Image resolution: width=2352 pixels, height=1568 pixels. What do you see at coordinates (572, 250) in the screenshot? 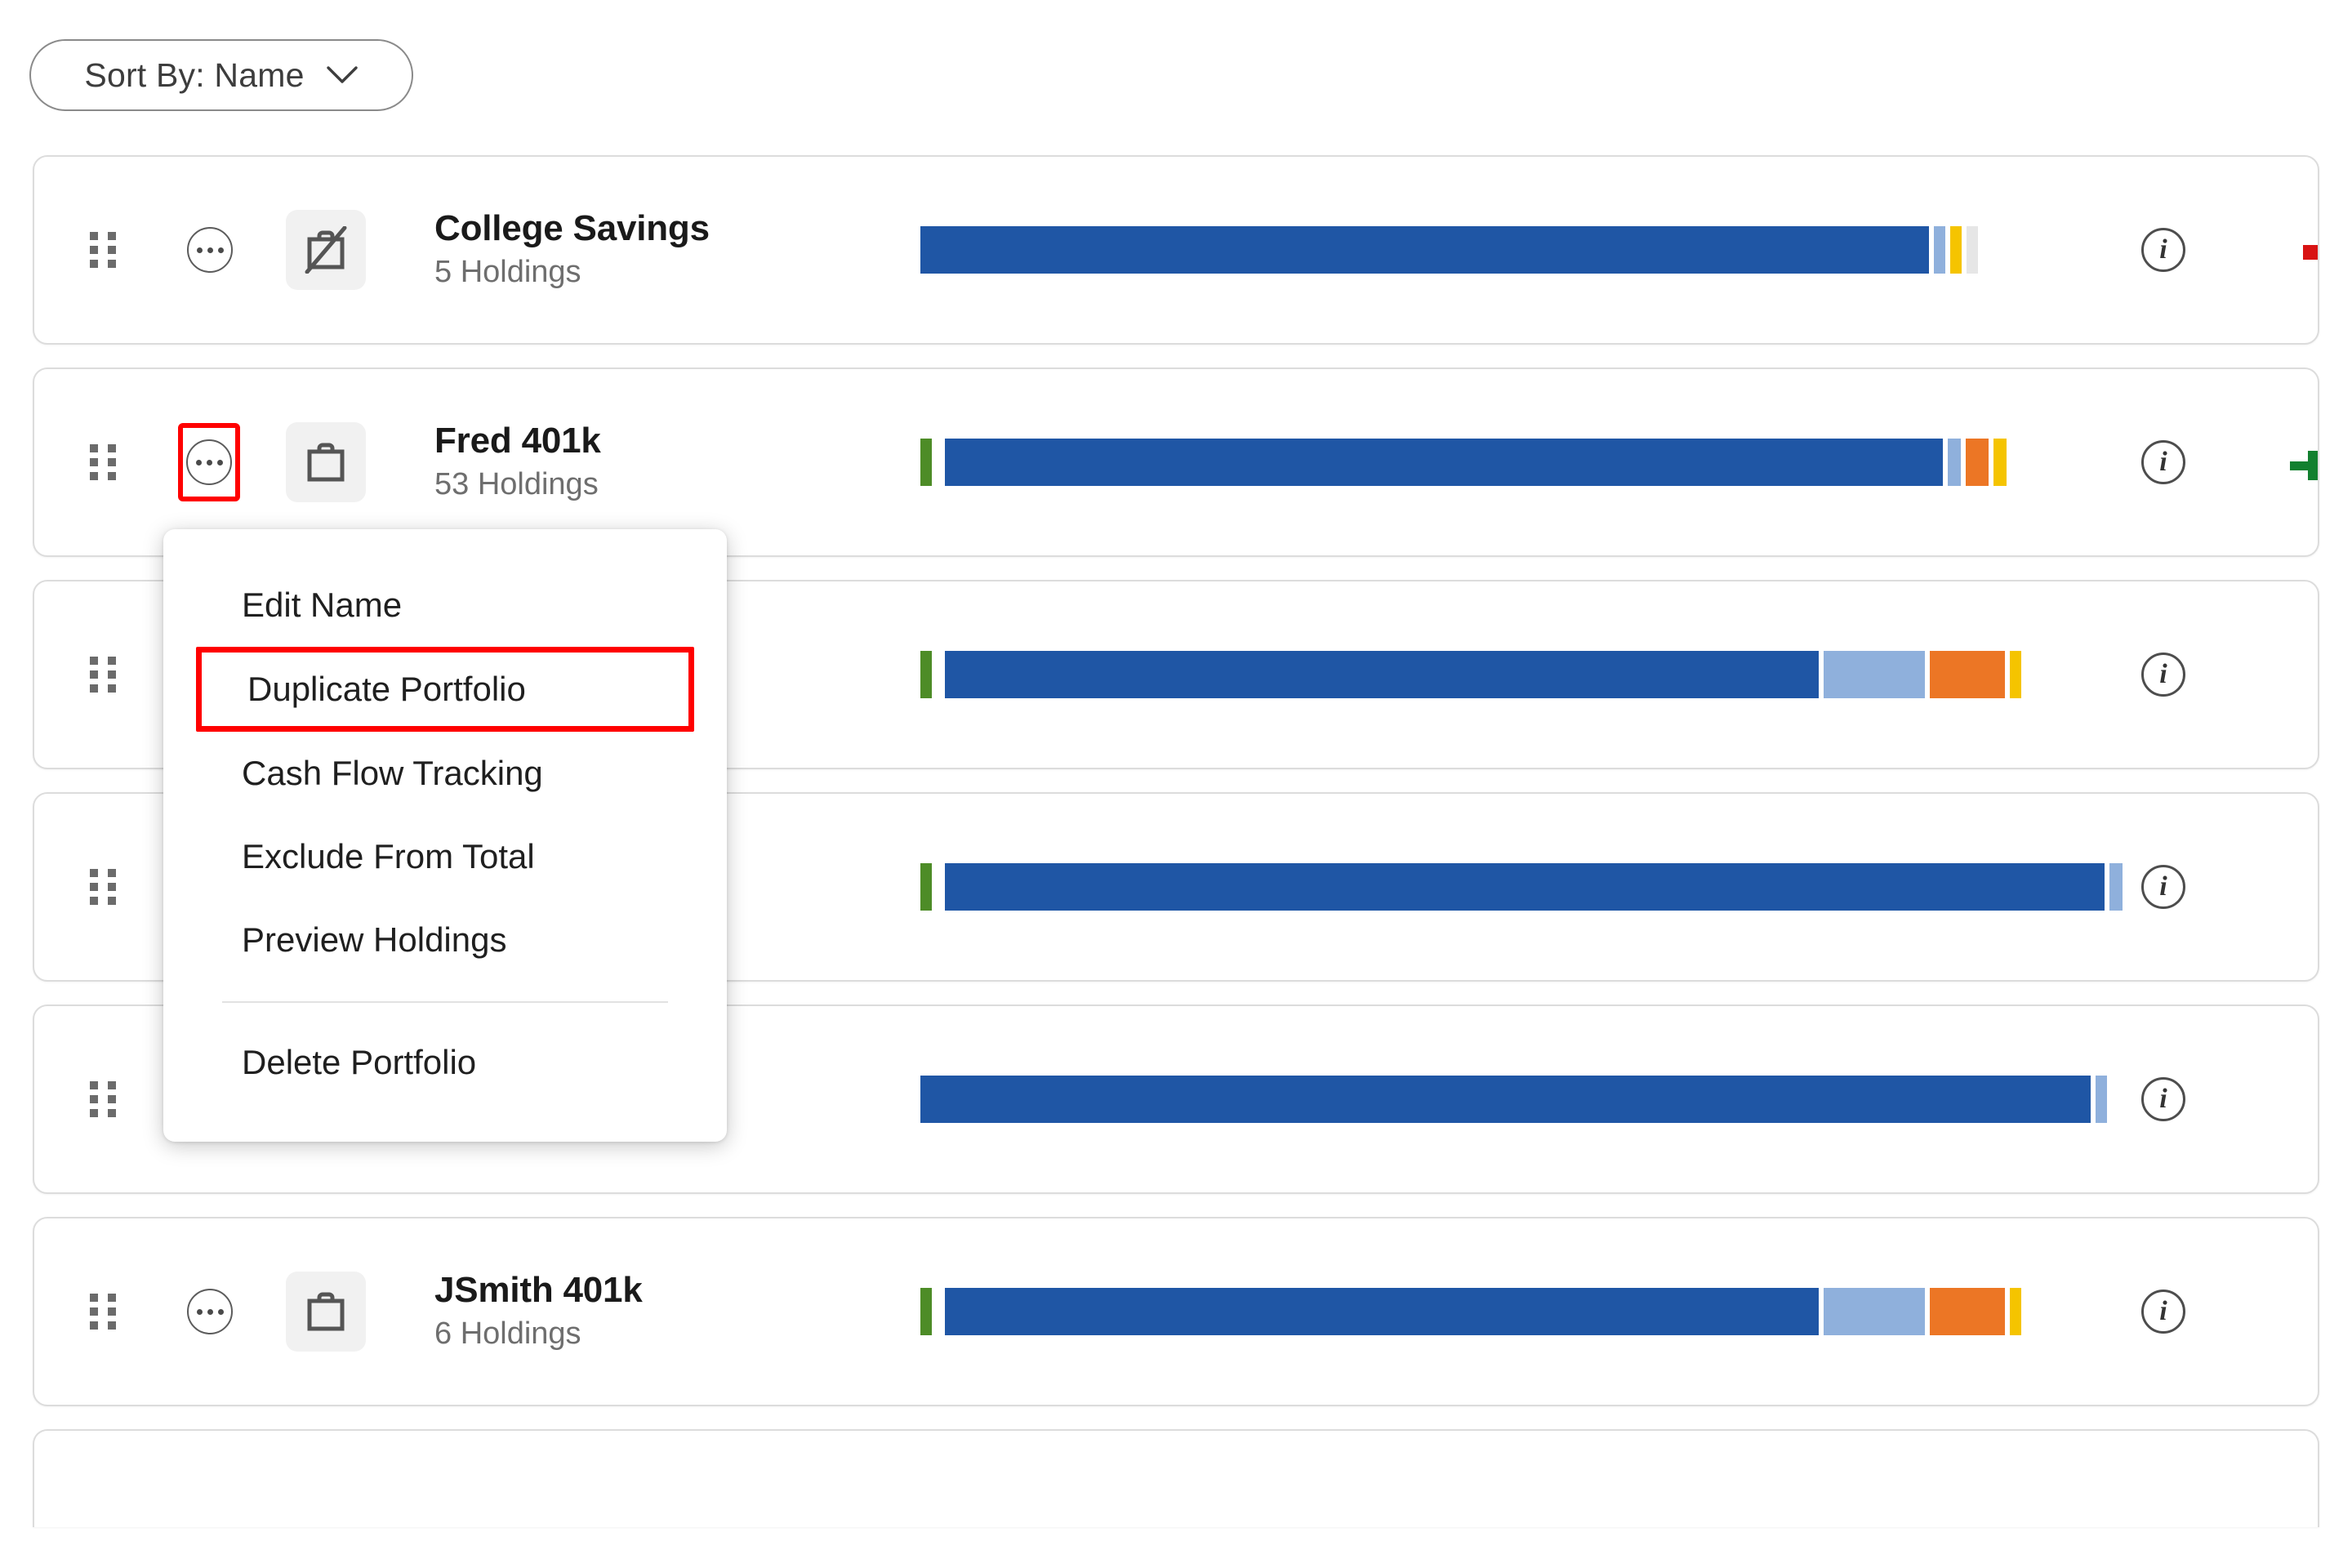
I see `portfolio-name-block: College Savings 5 Holdings` at bounding box center [572, 250].